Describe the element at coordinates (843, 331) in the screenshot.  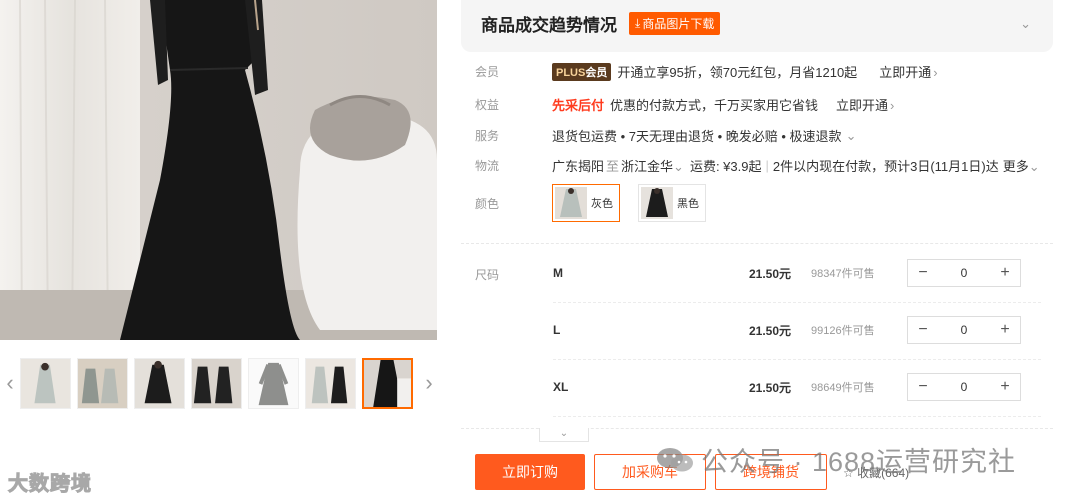
I see `size-stock: 99126件可售` at that location.